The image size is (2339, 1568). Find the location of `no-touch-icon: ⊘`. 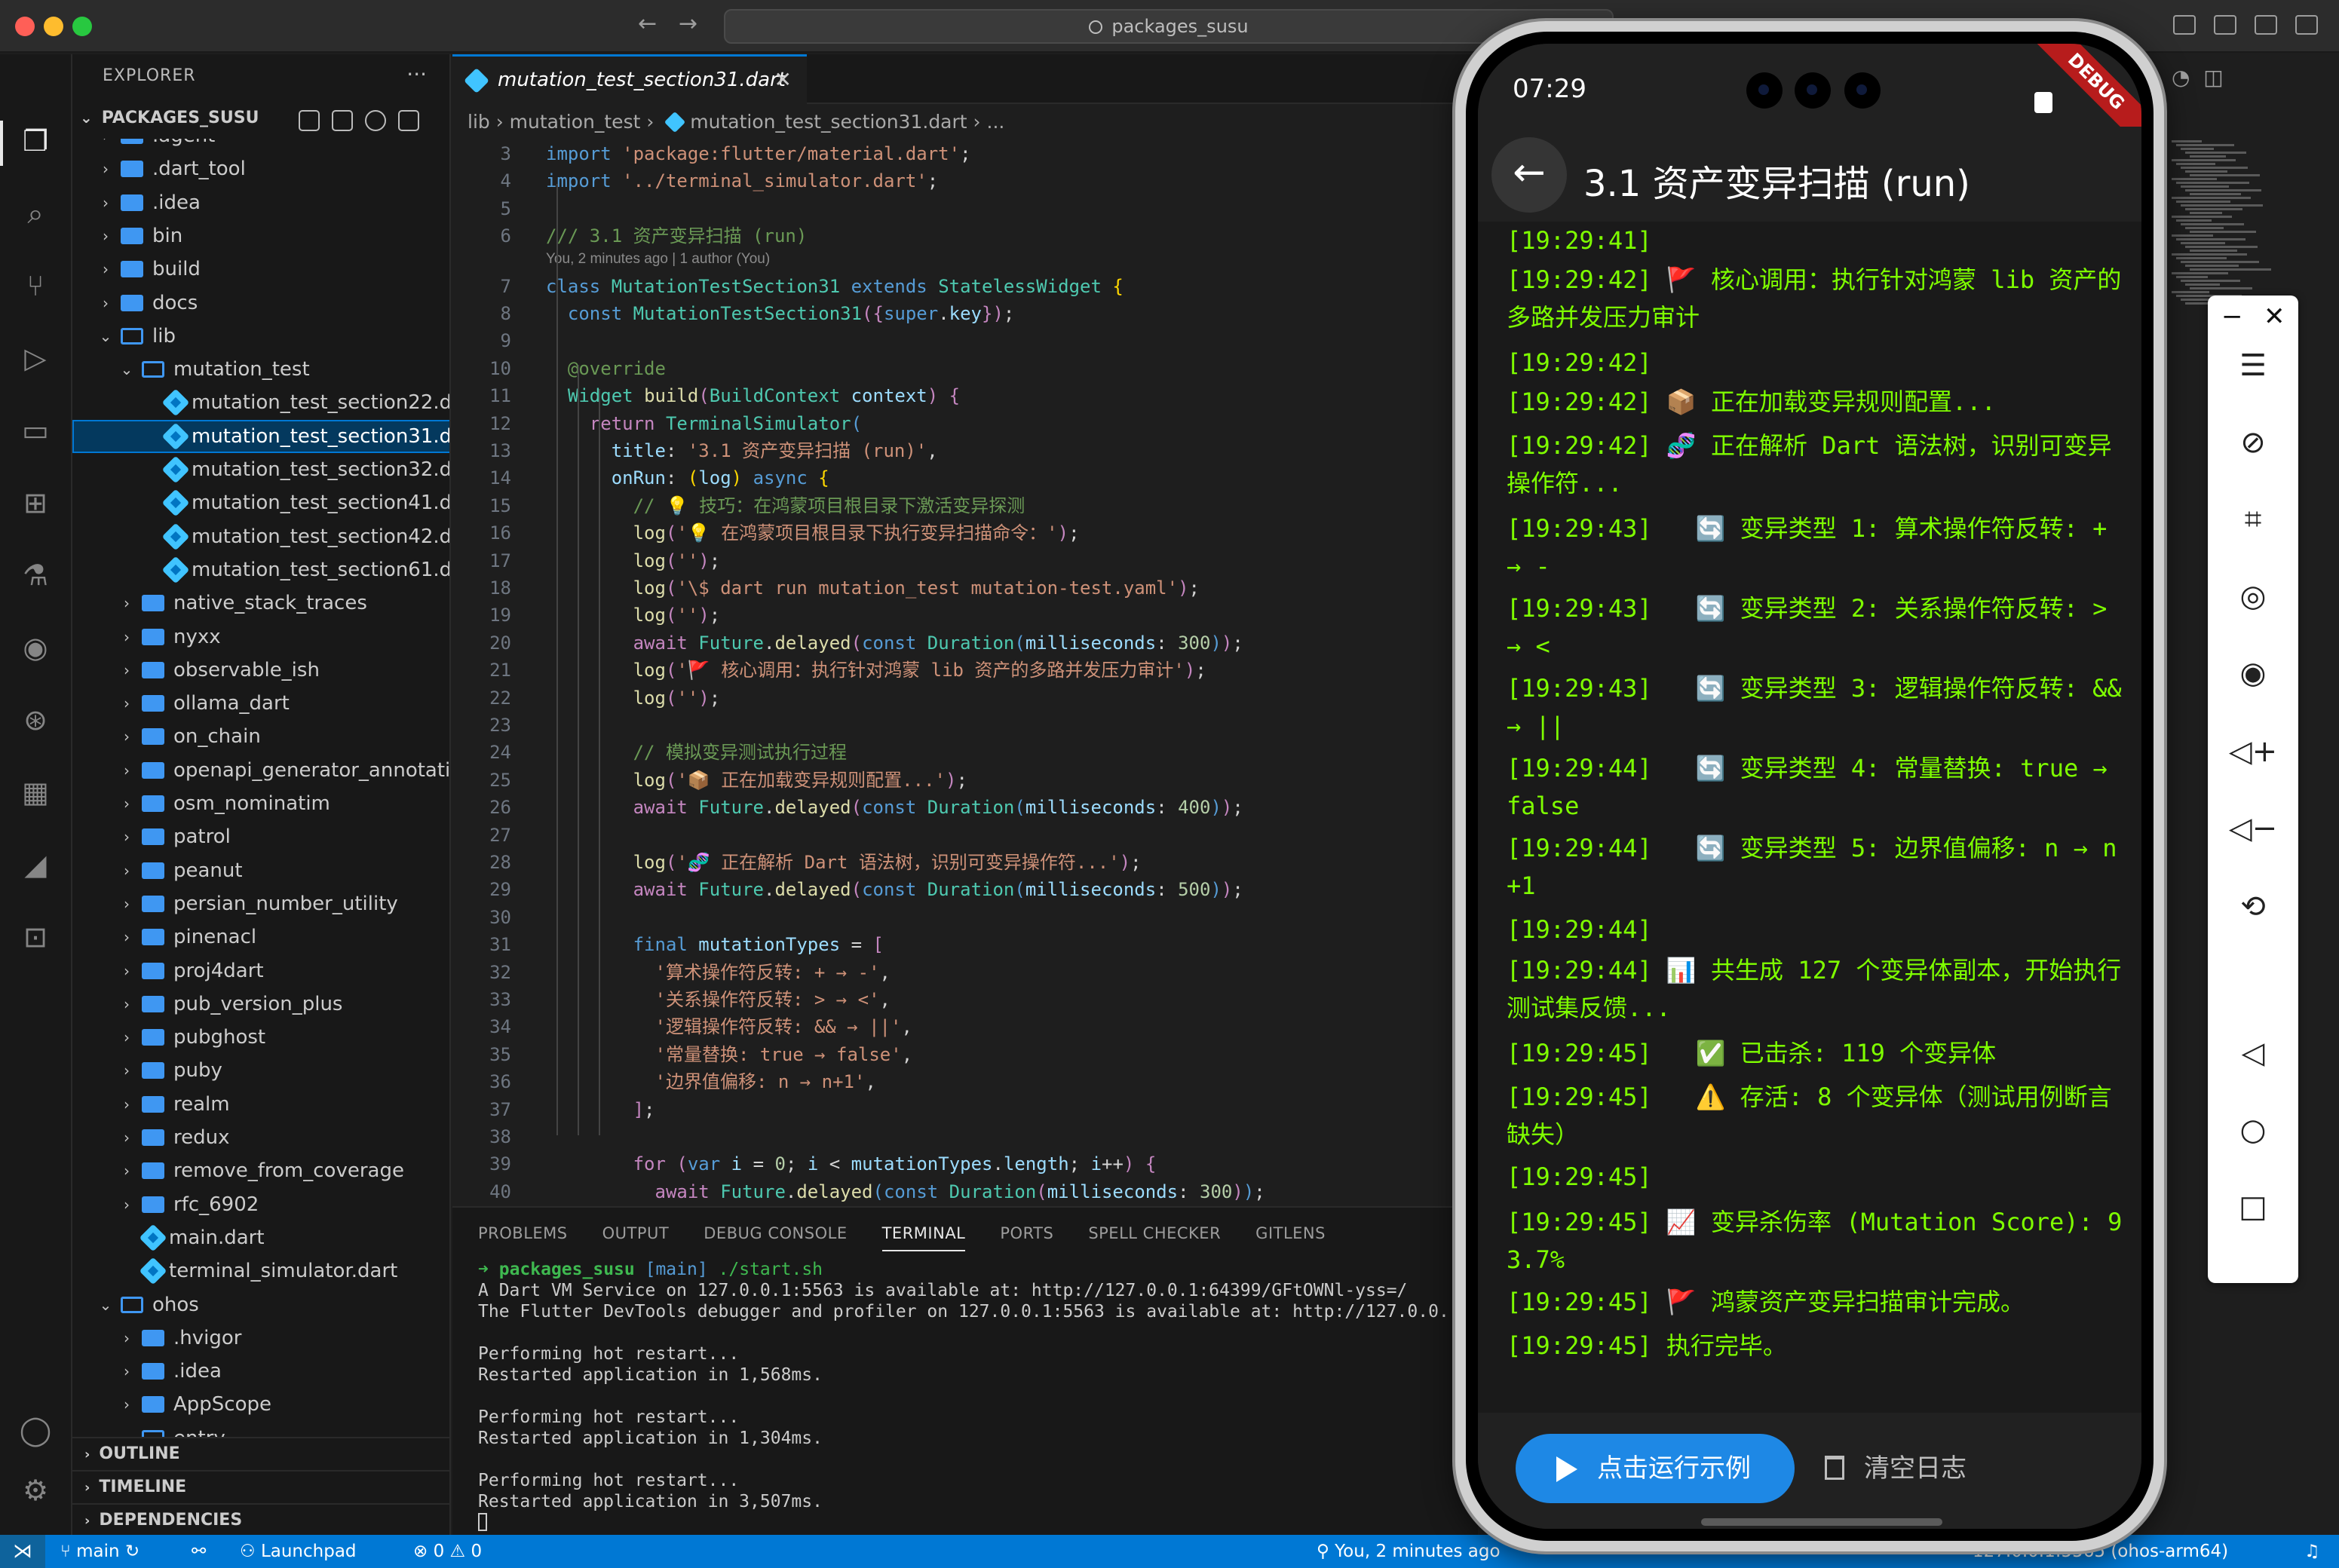

no-touch-icon: ⊘ is located at coordinates (2253, 442).